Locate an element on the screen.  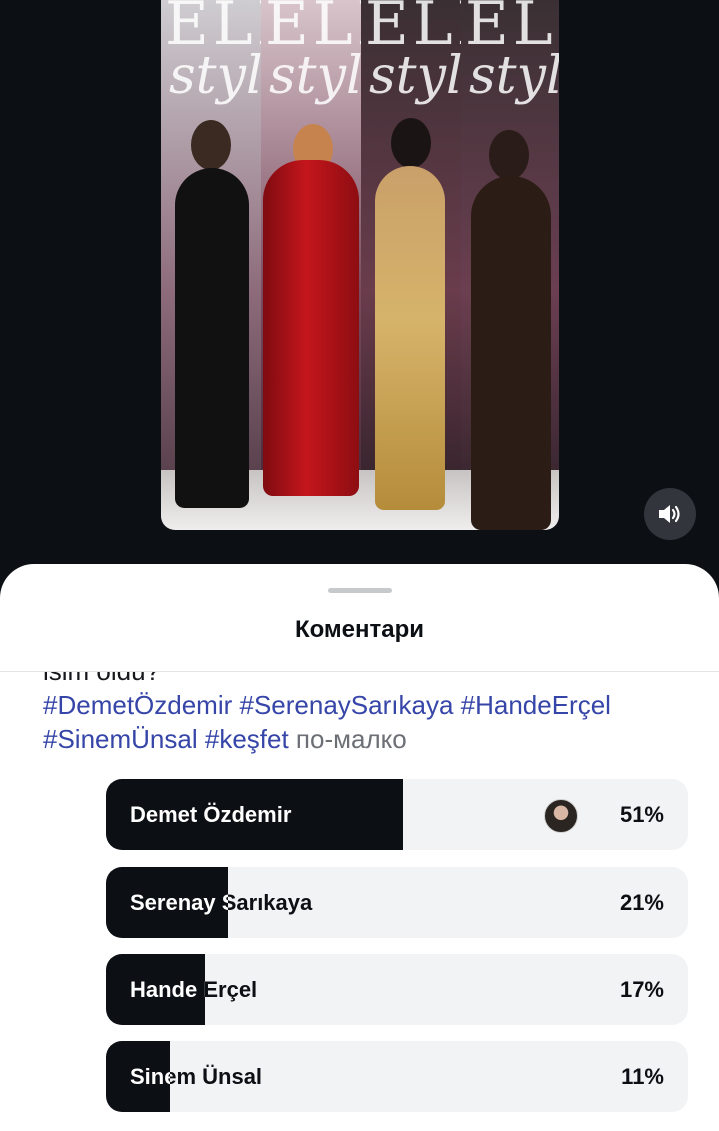
media-panel-2: ELLE style is located at coordinates (311, 265).